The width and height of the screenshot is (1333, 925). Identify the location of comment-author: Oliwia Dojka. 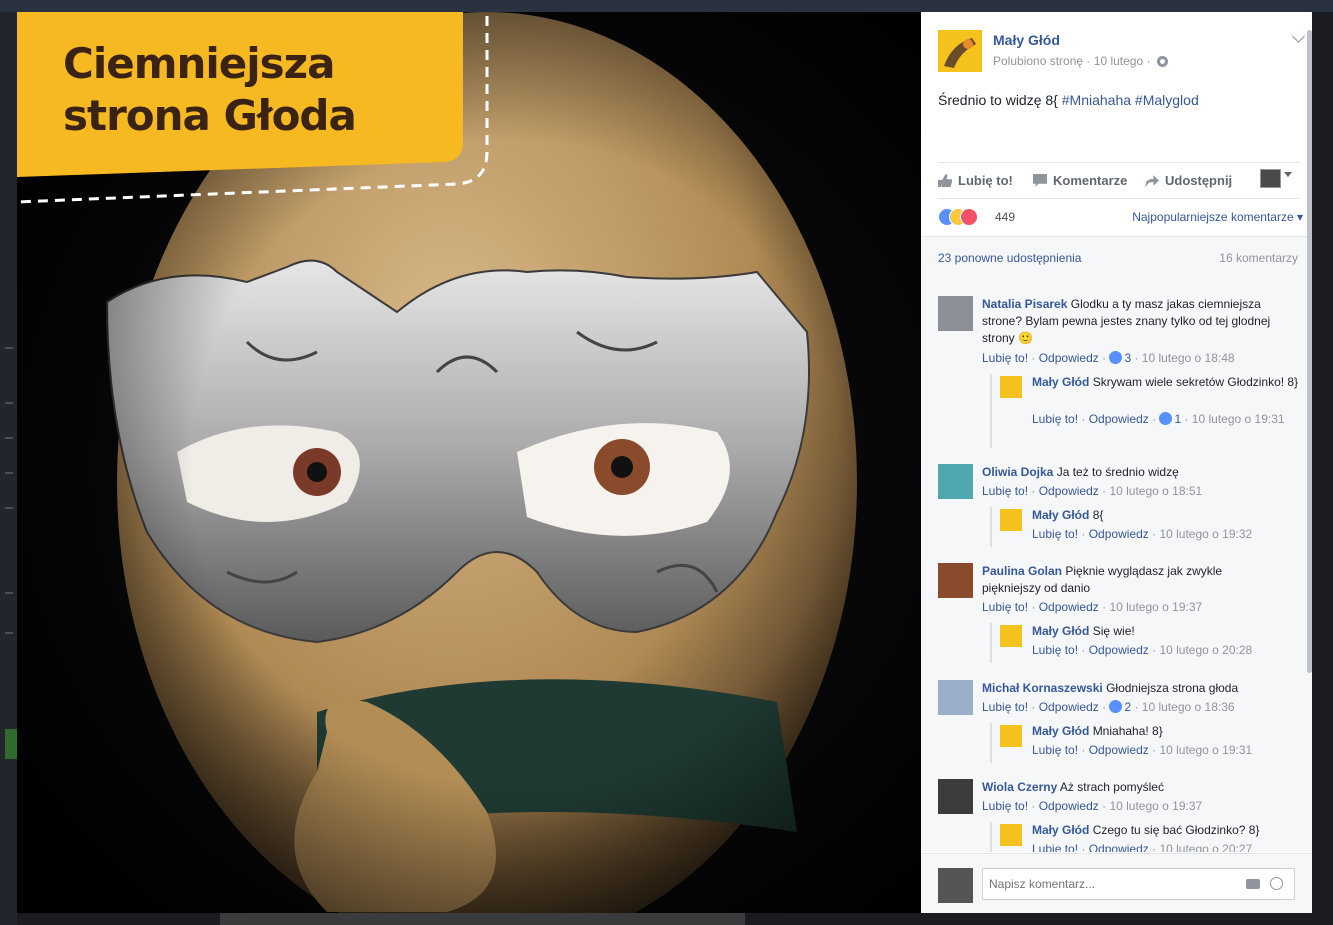
(1017, 472).